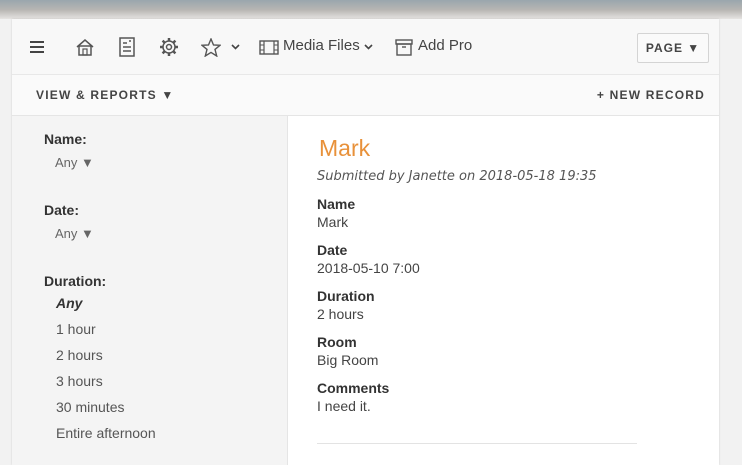 This screenshot has height=465, width=742. I want to click on page-button: PAGE ▼, so click(673, 48).